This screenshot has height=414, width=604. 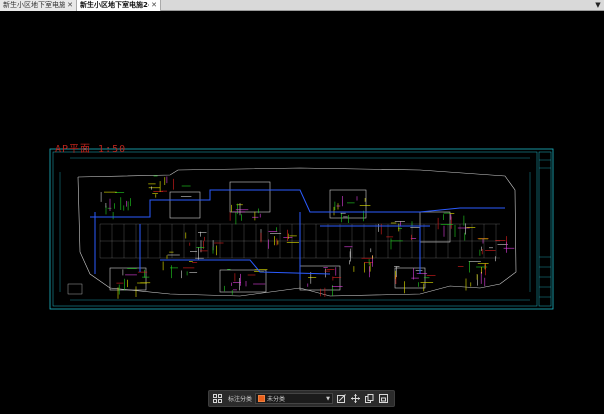 I want to click on title-block, so click(x=545, y=229).